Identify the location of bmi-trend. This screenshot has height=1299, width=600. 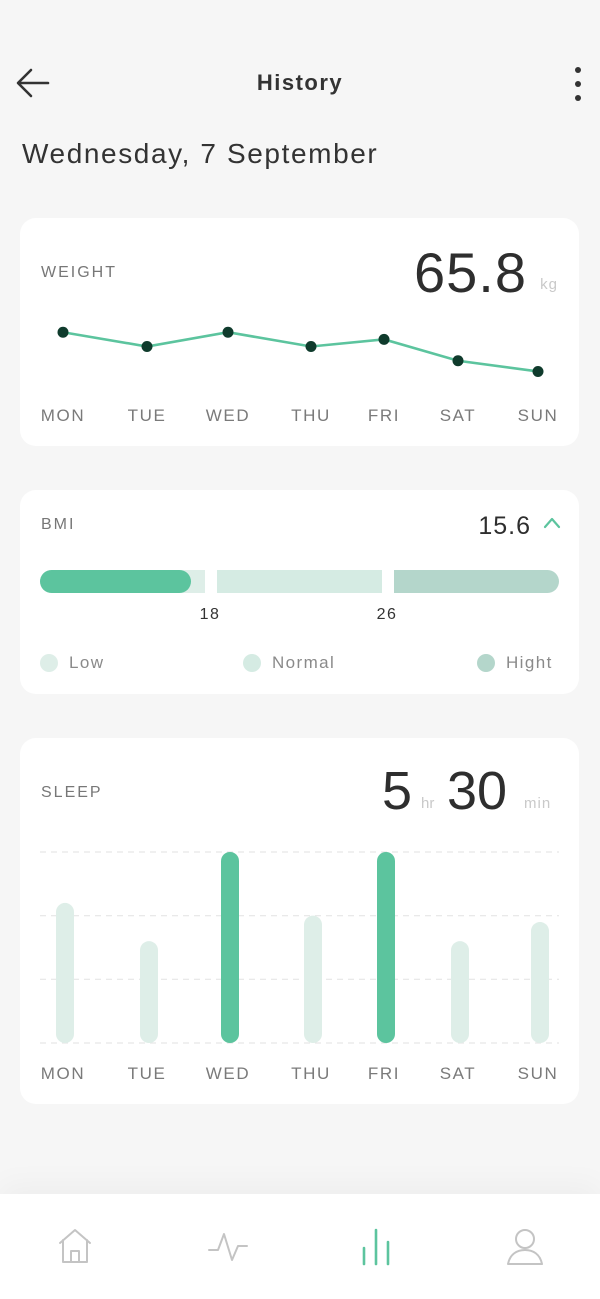
(552, 525).